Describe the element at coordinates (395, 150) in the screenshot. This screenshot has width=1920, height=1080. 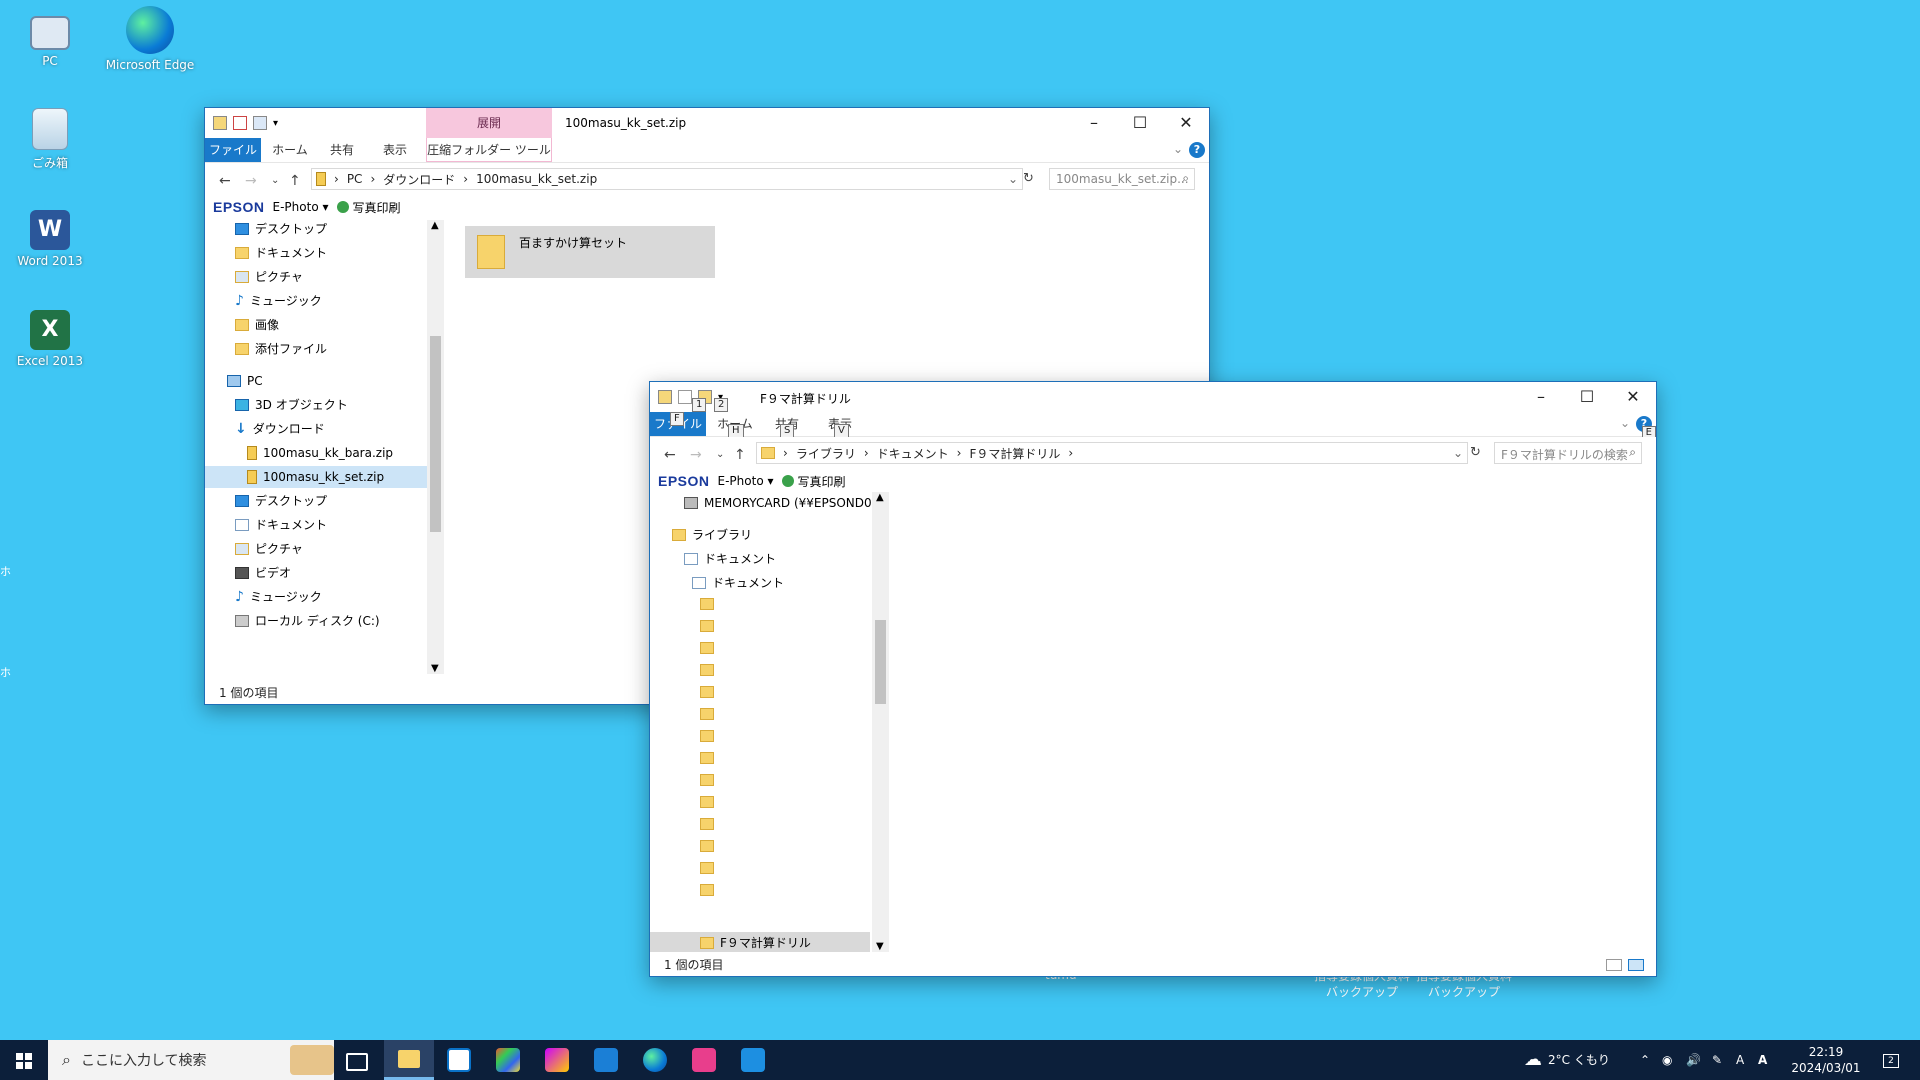
I see `tab-view: 表示` at that location.